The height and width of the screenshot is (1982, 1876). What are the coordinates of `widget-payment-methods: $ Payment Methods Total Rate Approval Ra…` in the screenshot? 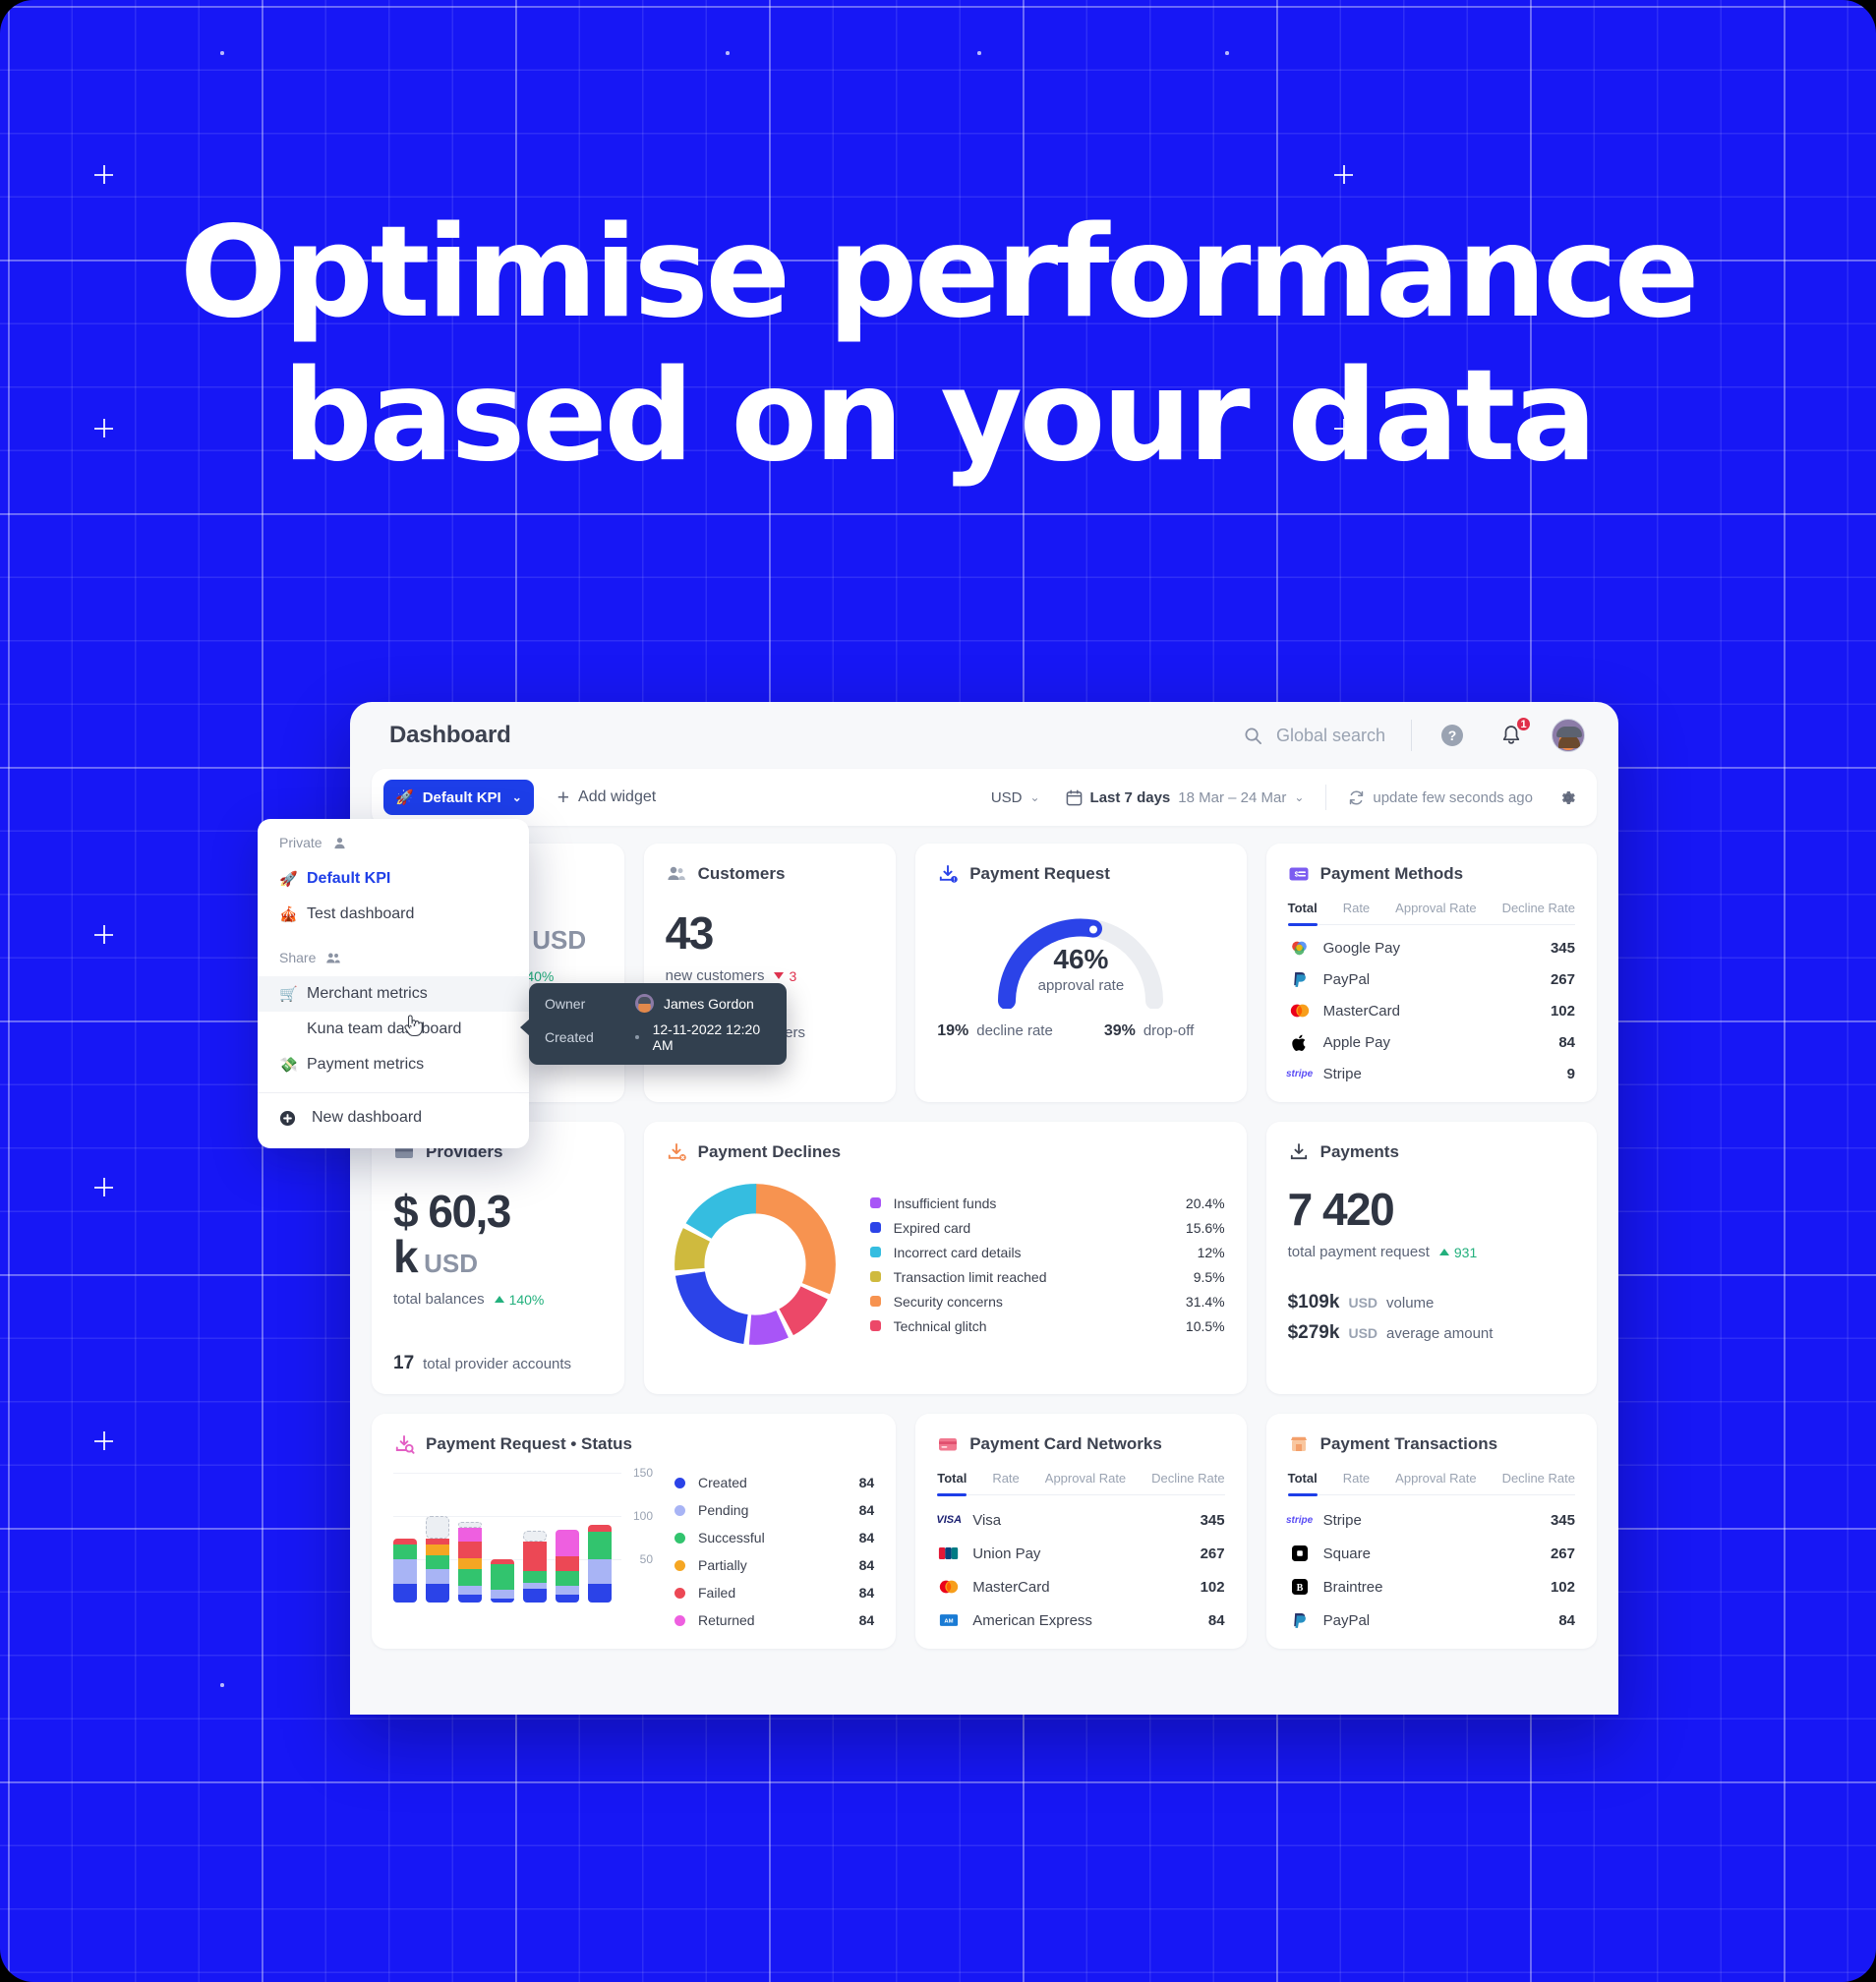 It's located at (1431, 973).